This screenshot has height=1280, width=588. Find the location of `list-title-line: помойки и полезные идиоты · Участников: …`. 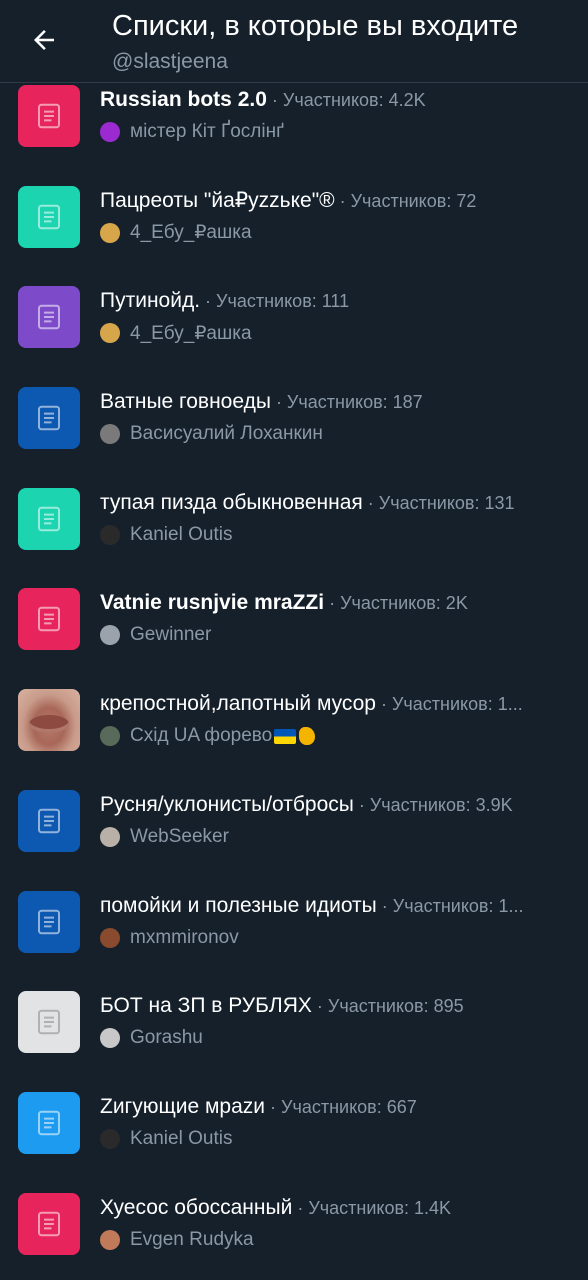

list-title-line: помойки и полезные идиоты · Участников: … is located at coordinates (342, 906).